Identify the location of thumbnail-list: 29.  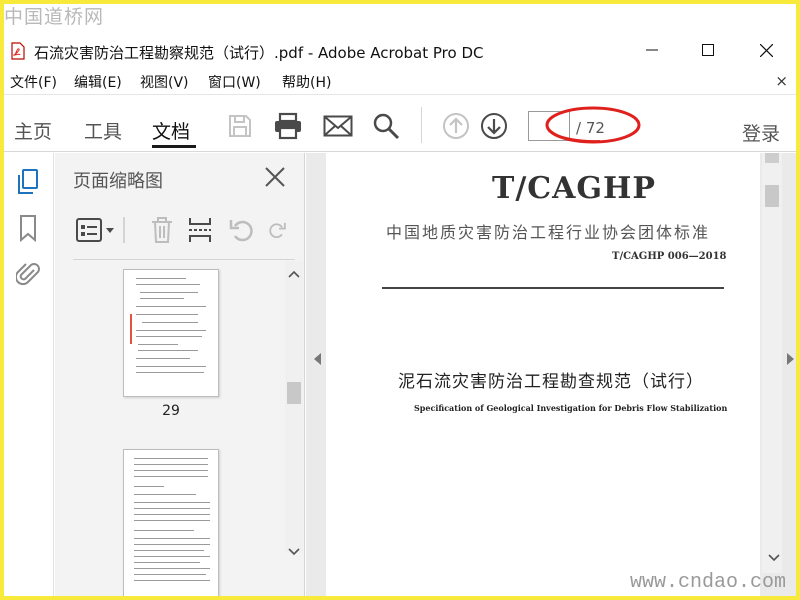
(179, 428).